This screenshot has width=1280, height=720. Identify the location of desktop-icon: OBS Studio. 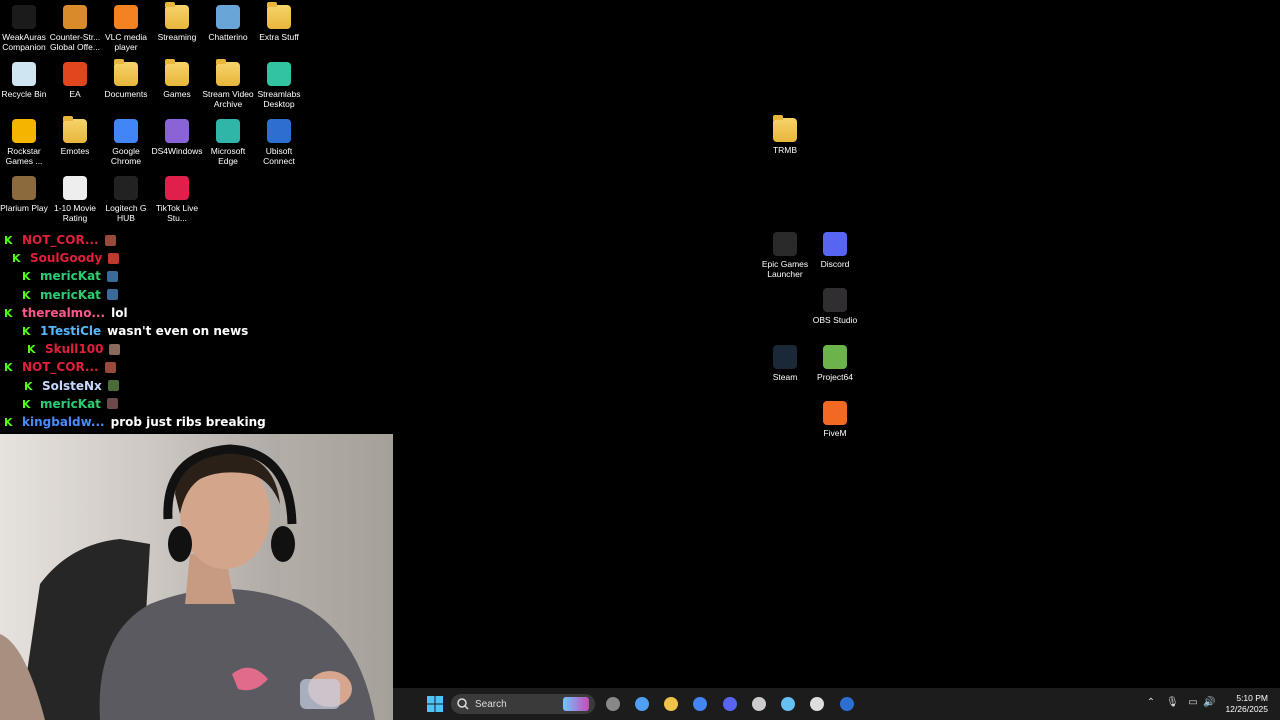
(835, 306).